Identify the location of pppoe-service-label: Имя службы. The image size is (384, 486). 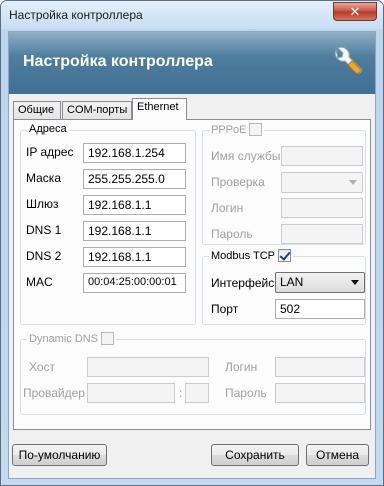
(246, 156).